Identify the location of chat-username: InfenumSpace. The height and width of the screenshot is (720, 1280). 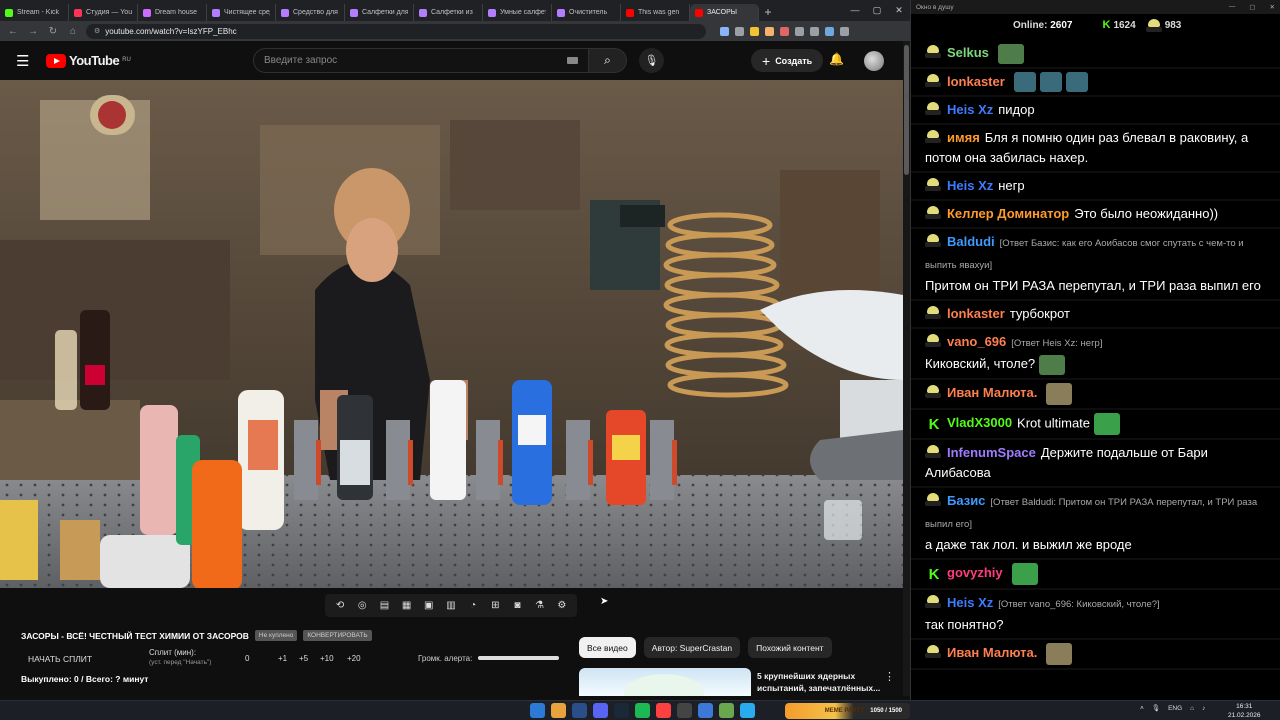
(991, 452).